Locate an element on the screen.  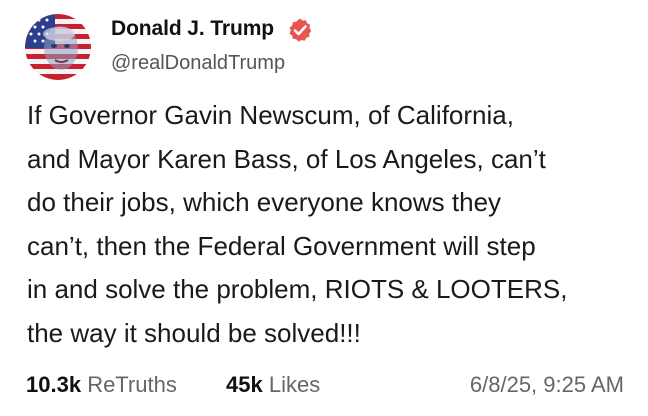
american-flag-portrait-icon is located at coordinates (58, 47).